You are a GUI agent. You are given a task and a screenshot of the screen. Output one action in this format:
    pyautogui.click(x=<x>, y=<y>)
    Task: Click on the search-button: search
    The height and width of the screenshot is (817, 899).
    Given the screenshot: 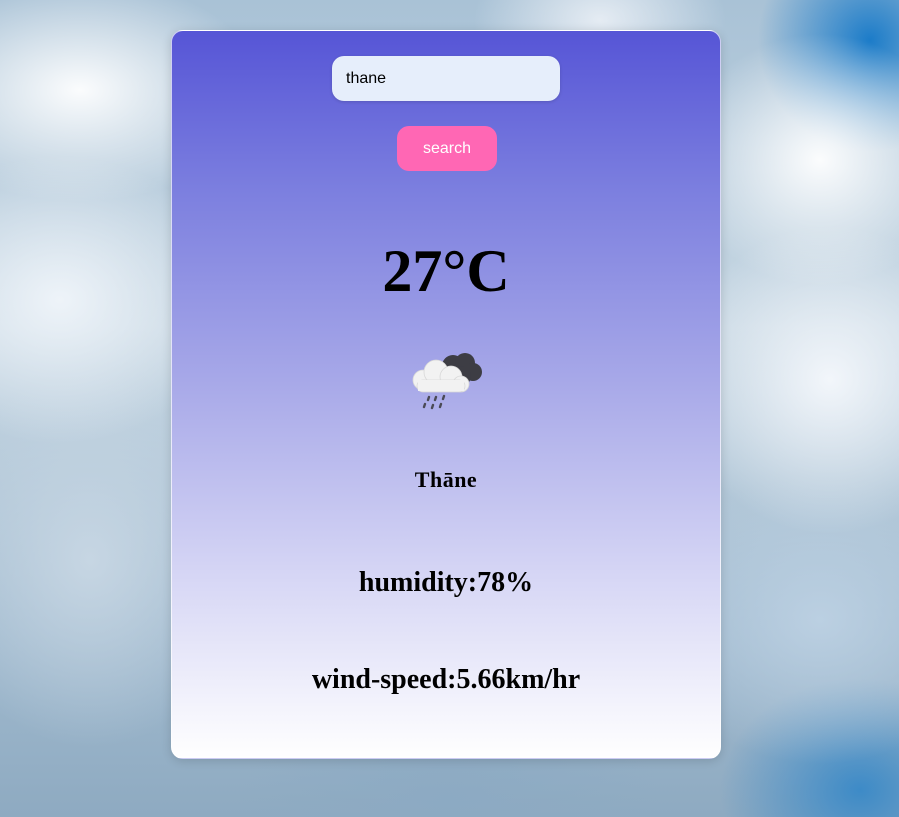 What is the action you would take?
    pyautogui.click(x=447, y=148)
    